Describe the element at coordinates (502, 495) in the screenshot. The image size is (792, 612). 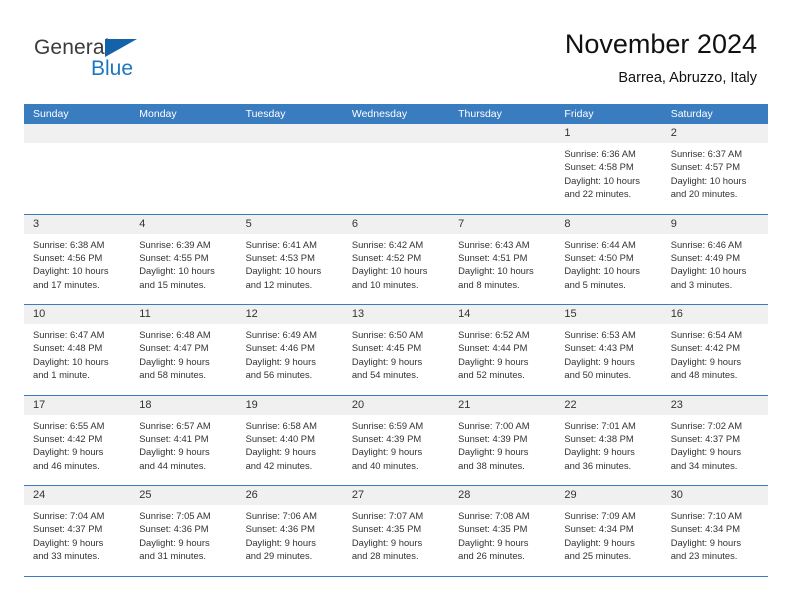
I see `day-number-band: 28` at that location.